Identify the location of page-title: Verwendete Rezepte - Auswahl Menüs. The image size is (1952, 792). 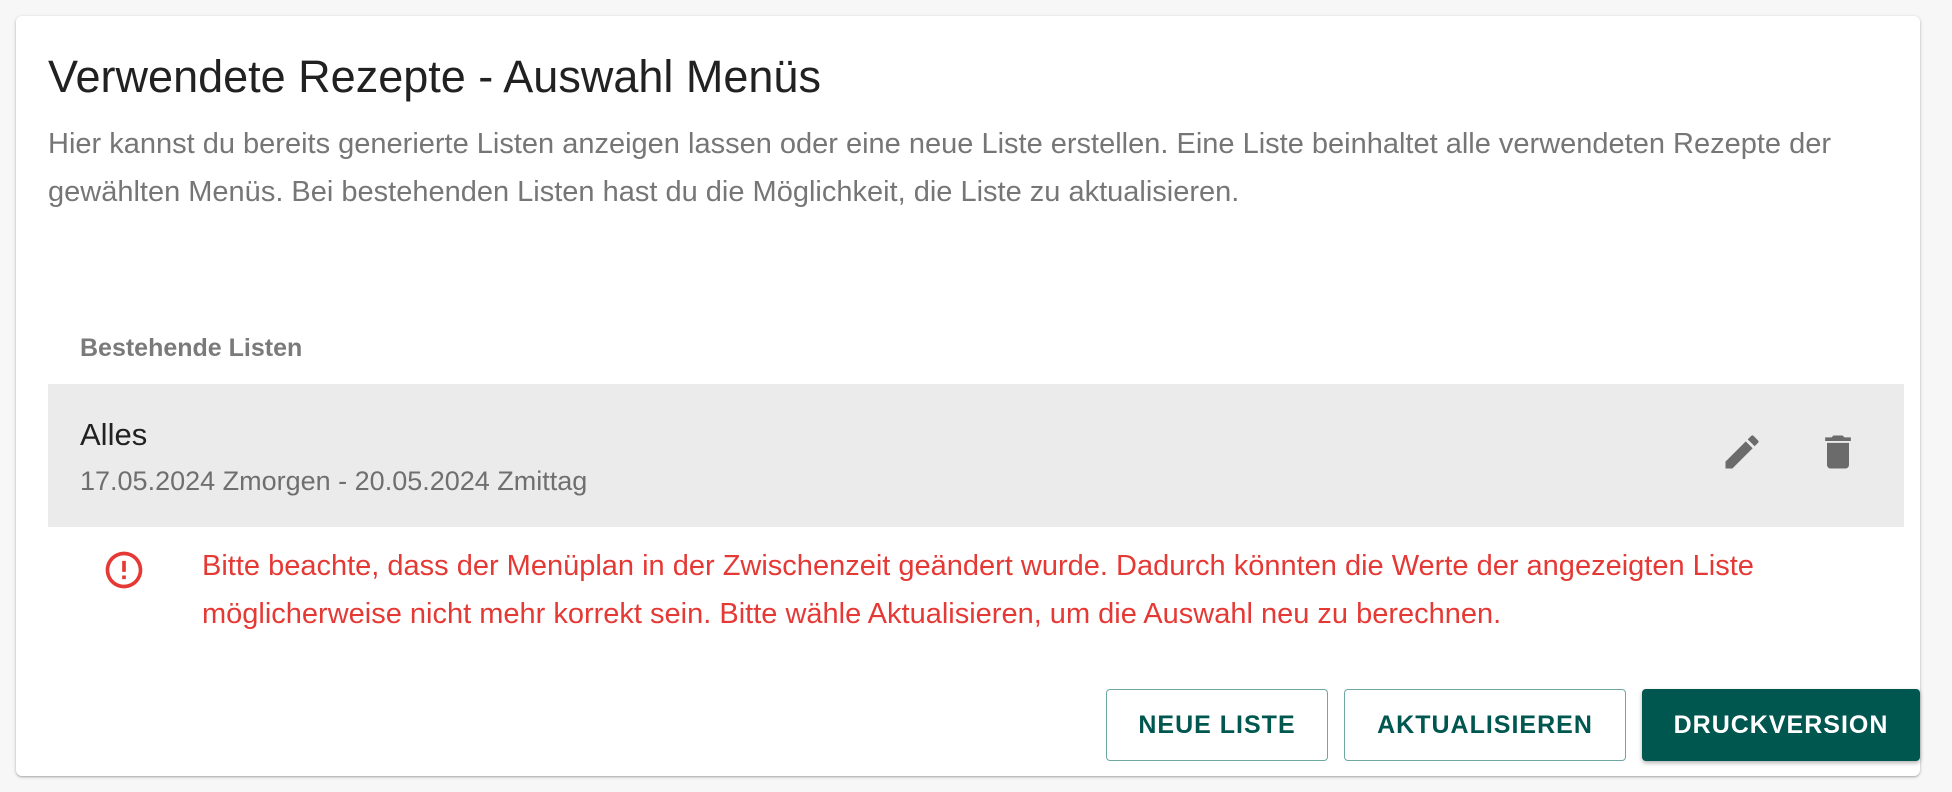
(434, 76).